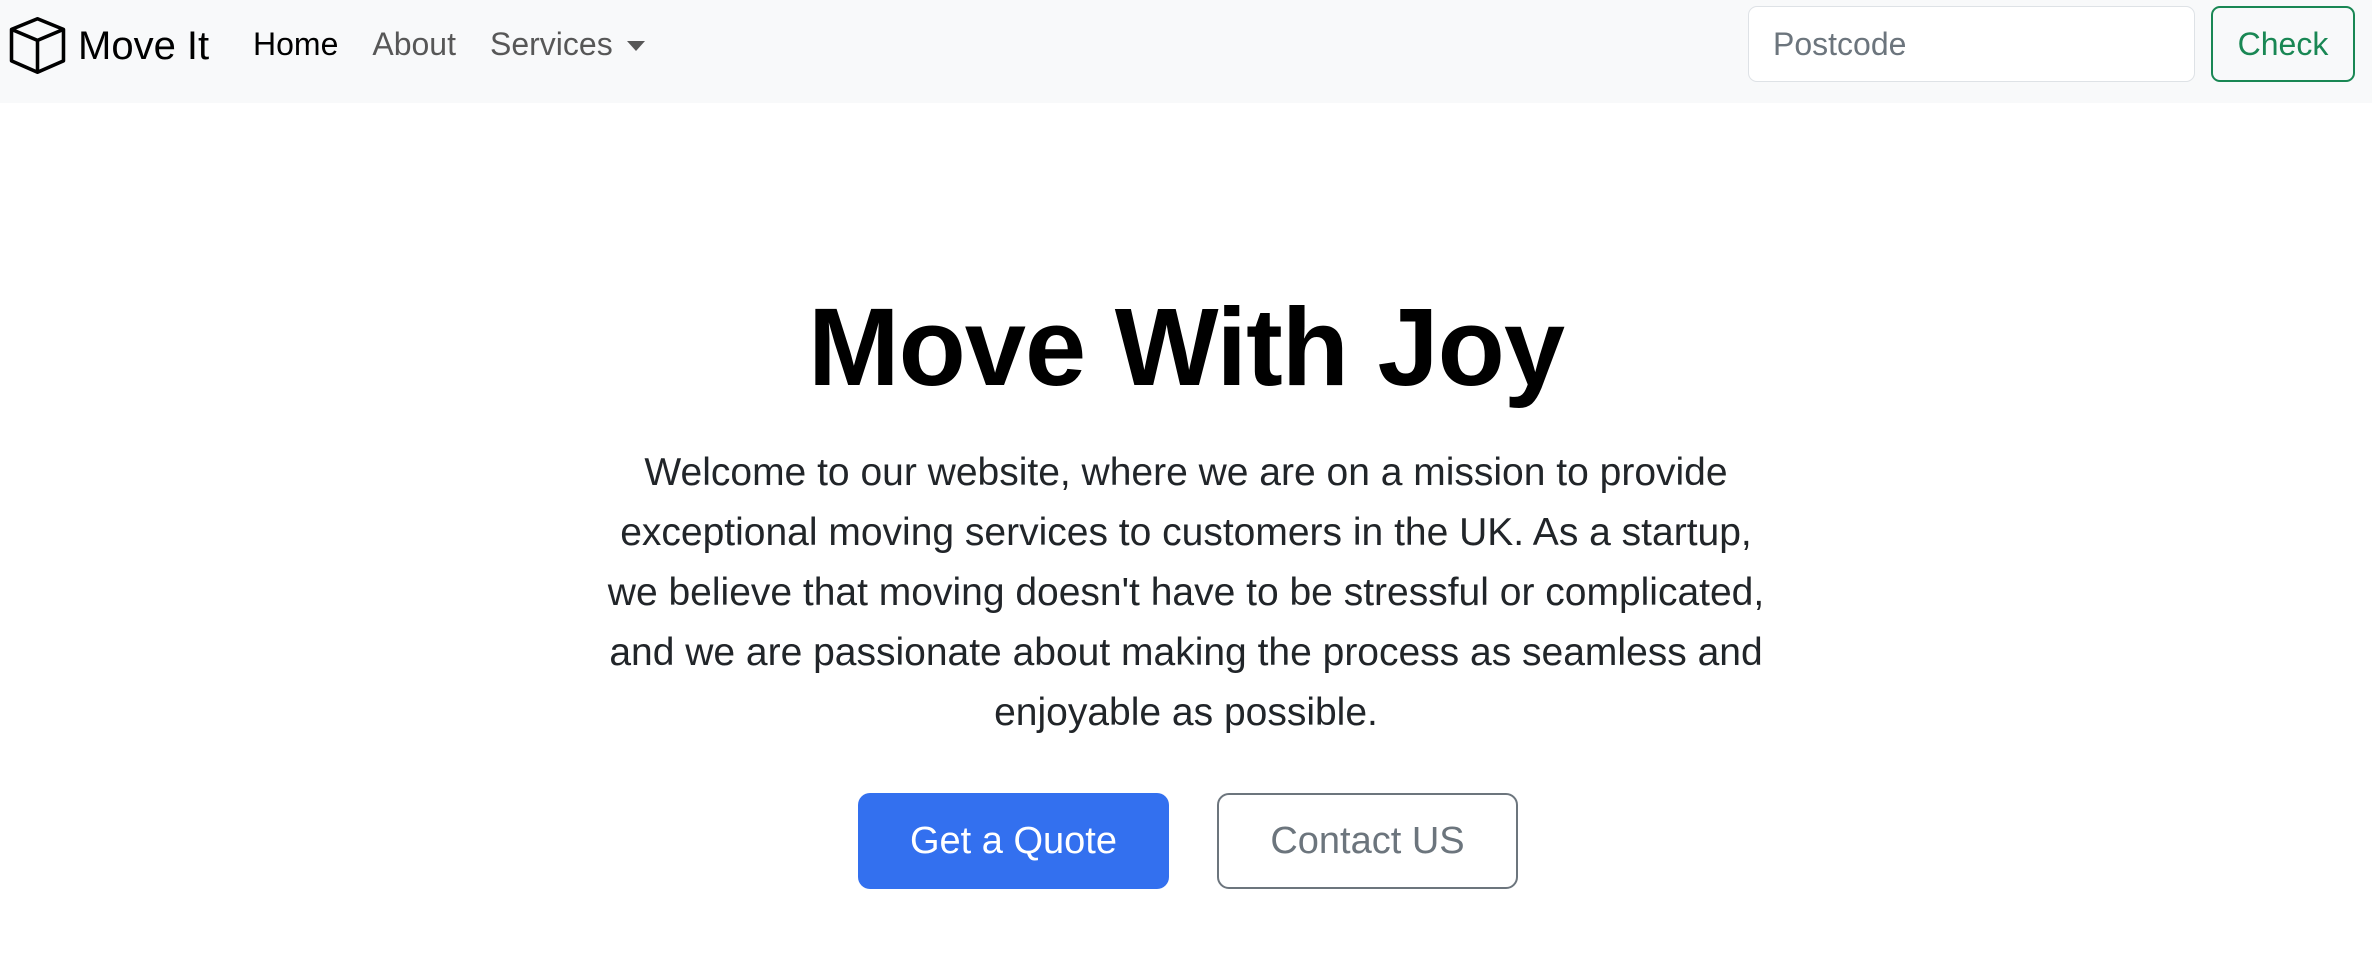 This screenshot has height=978, width=2372. Describe the element at coordinates (635, 45) in the screenshot. I see `caret-down-icon` at that location.